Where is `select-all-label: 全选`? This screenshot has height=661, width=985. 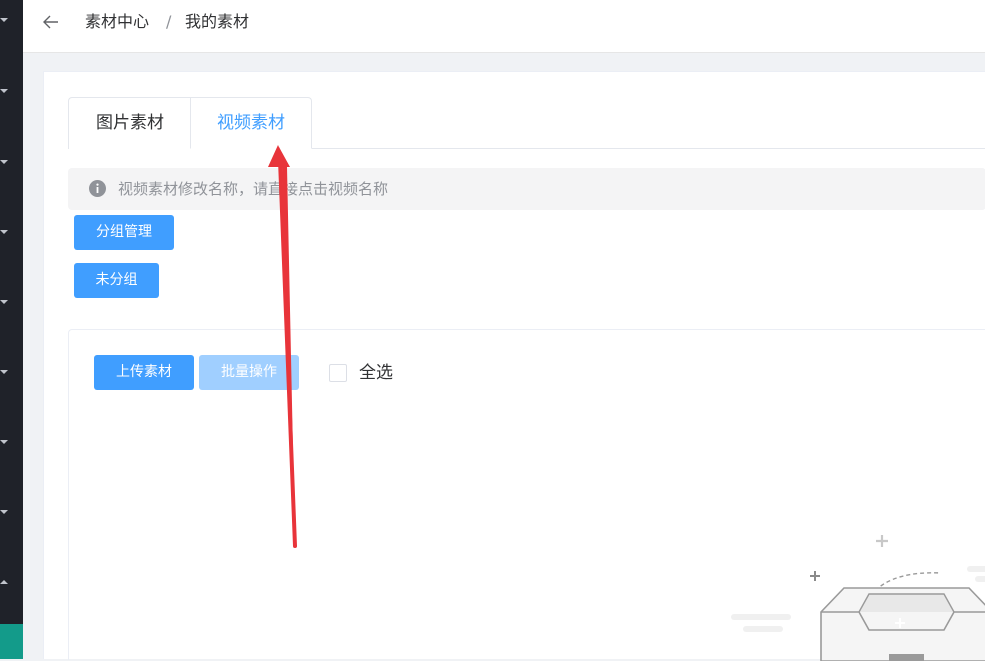 select-all-label: 全选 is located at coordinates (376, 373).